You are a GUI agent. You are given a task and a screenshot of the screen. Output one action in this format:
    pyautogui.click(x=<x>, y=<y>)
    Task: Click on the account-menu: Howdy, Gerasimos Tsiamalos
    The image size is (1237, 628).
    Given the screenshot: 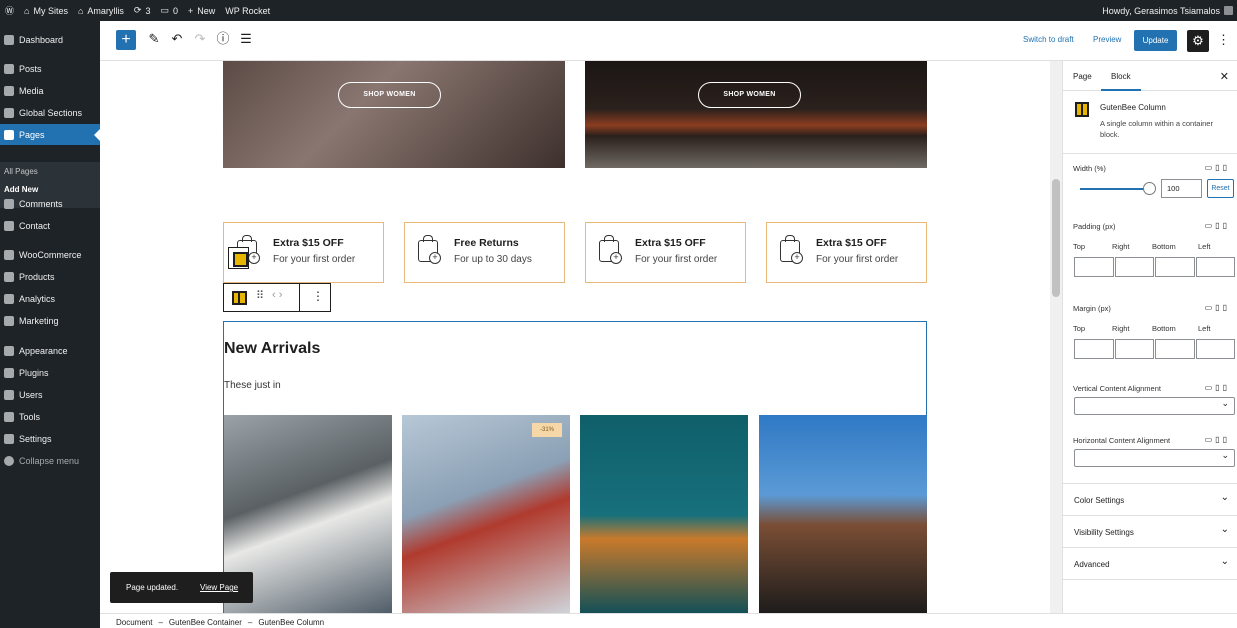 What is the action you would take?
    pyautogui.click(x=1167, y=10)
    